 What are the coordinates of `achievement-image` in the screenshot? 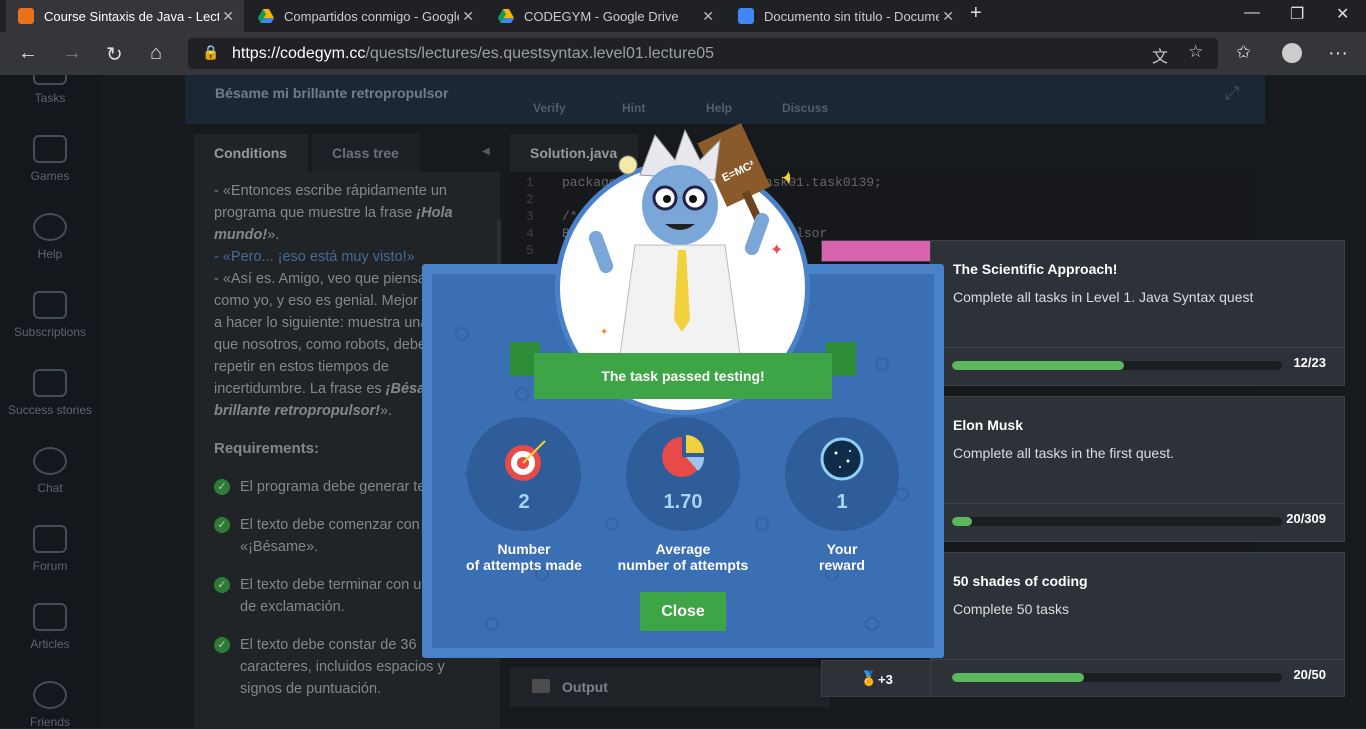 It's located at (876, 251).